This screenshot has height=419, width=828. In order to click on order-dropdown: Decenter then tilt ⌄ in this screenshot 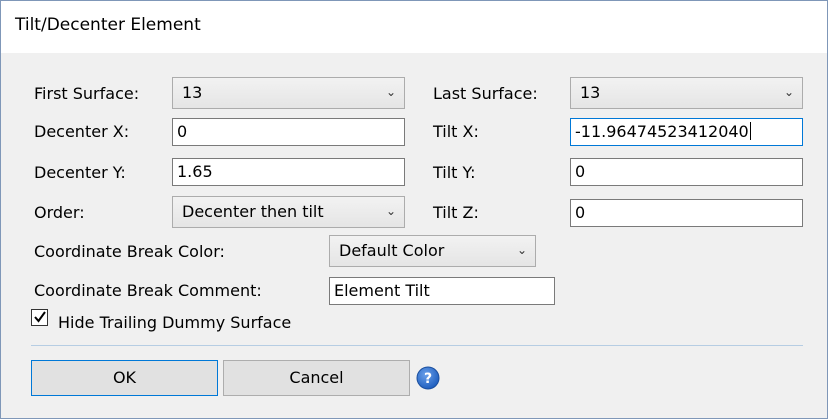, I will do `click(288, 212)`.